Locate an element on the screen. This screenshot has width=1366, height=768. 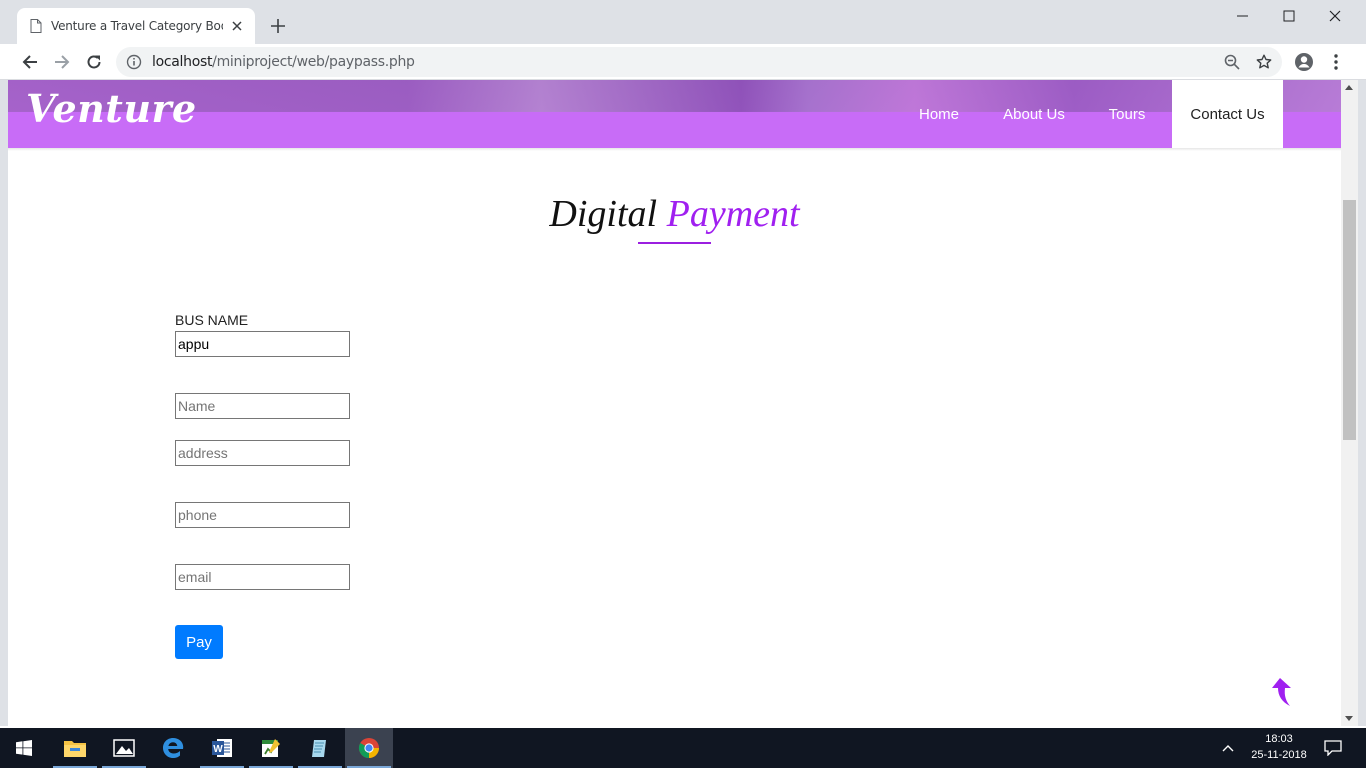
scroll-down-icon is located at coordinates (1349, 718).